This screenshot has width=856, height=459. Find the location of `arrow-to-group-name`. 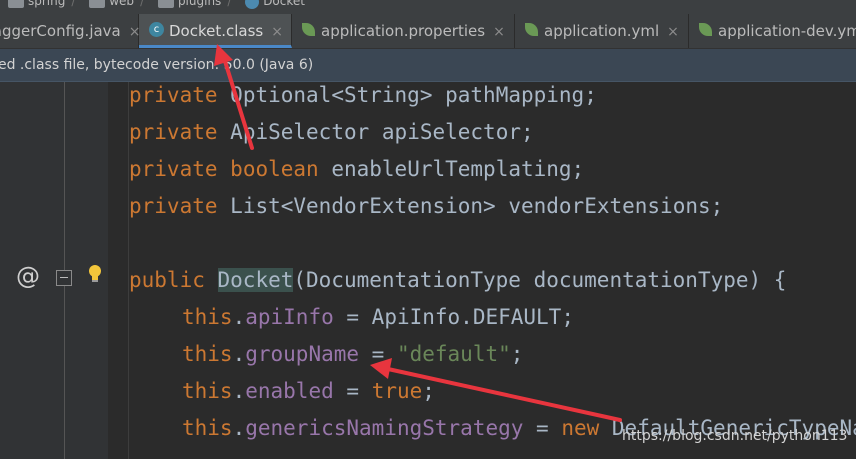

arrow-to-group-name is located at coordinates (504, 394).